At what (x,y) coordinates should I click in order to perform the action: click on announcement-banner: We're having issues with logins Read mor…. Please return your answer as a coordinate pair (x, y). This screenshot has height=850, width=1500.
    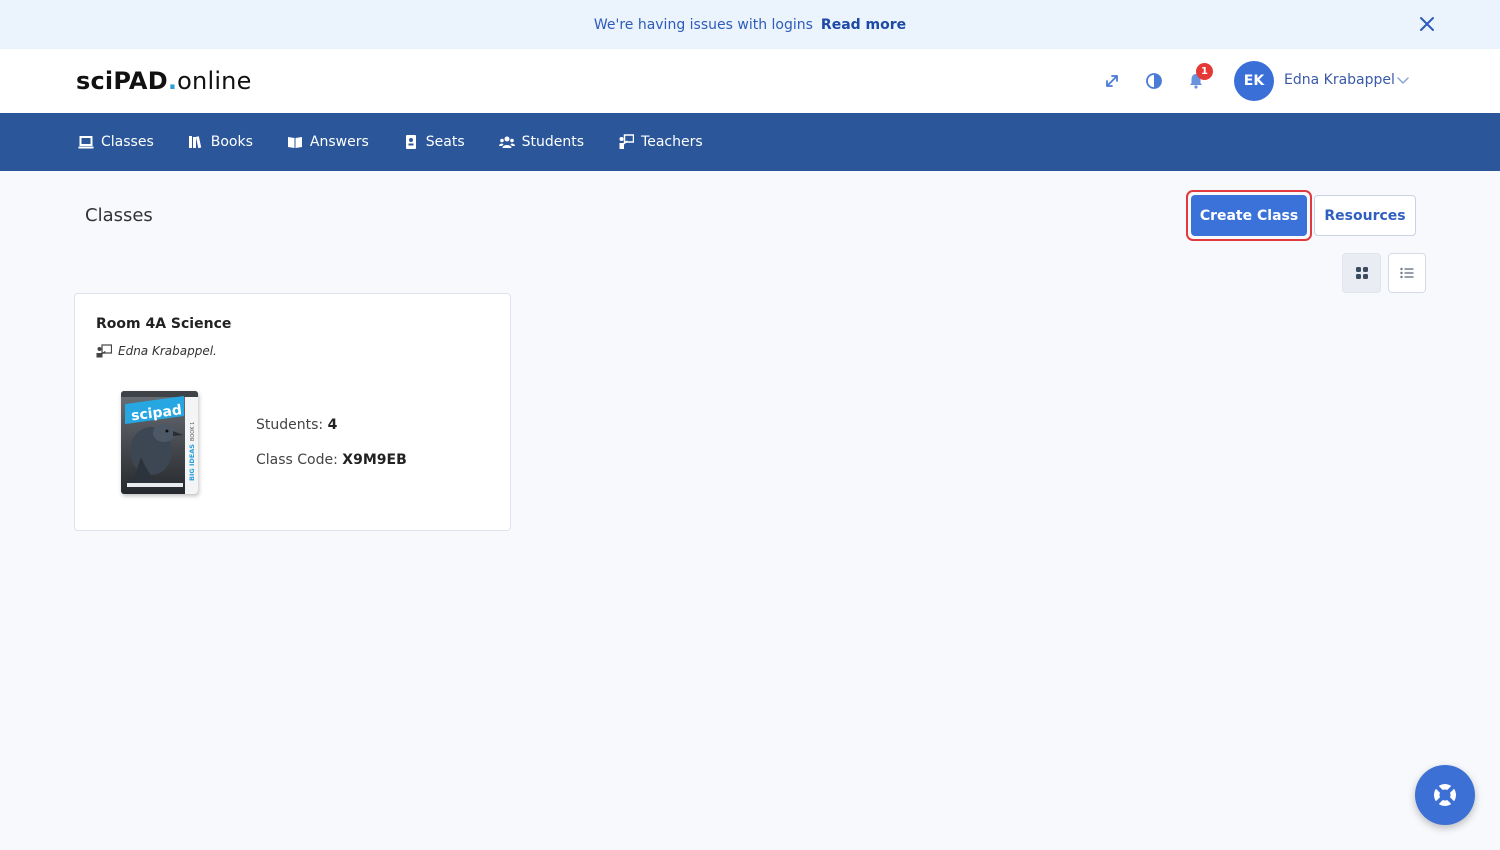
    Looking at the image, I should click on (750, 24).